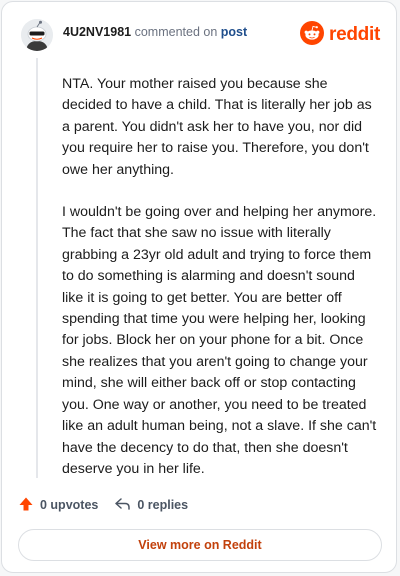 This screenshot has height=576, width=400. What do you see at coordinates (234, 32) in the screenshot?
I see `post-link: post` at bounding box center [234, 32].